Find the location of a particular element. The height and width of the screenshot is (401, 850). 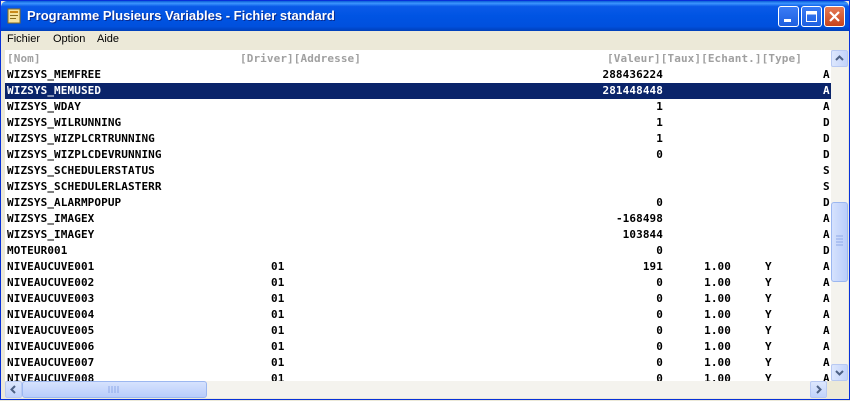

table-row: NIVEAUCUVE002 01 0 1.00 Y A is located at coordinates (418, 283).